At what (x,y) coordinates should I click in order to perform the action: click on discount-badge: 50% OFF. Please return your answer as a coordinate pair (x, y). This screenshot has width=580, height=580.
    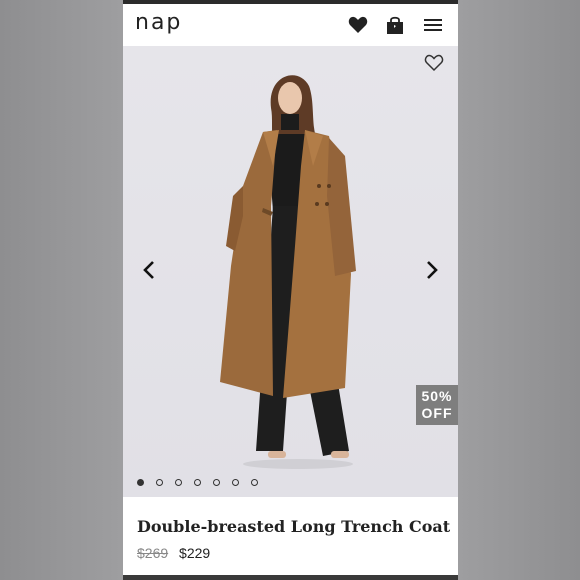
    Looking at the image, I should click on (437, 405).